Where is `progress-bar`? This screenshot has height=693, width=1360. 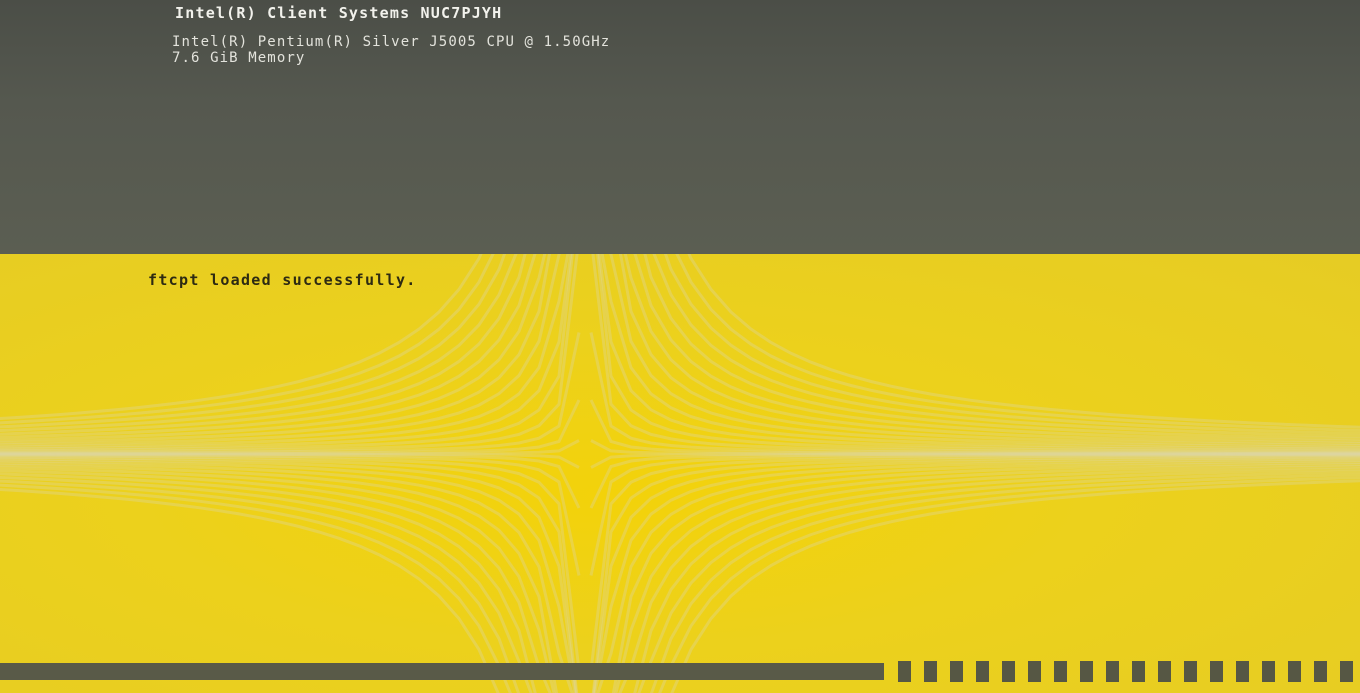 progress-bar is located at coordinates (680, 672).